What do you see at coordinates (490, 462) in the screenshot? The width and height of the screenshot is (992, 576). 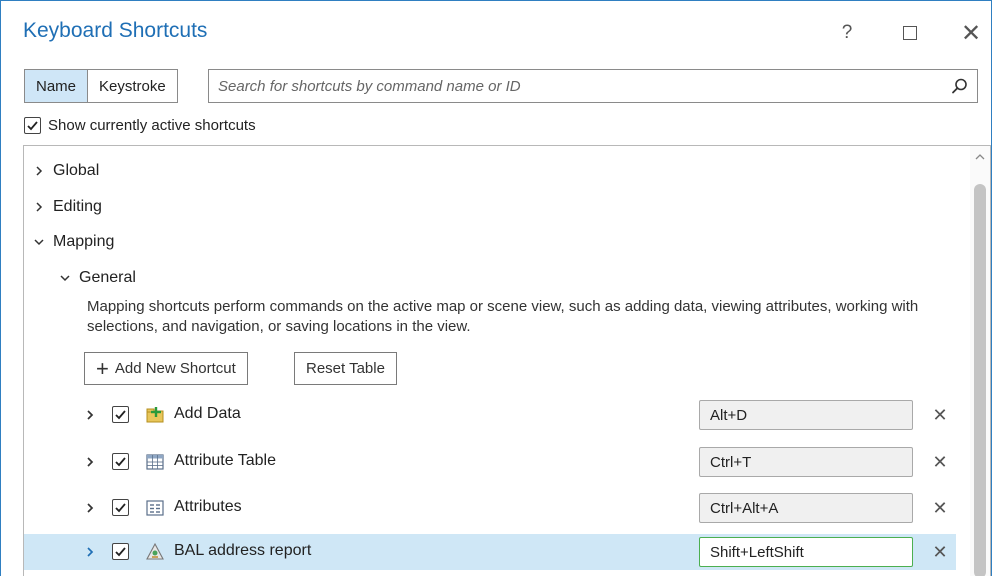 I see `shortcut-row: Attribute Table Ctrl+T ✕` at bounding box center [490, 462].